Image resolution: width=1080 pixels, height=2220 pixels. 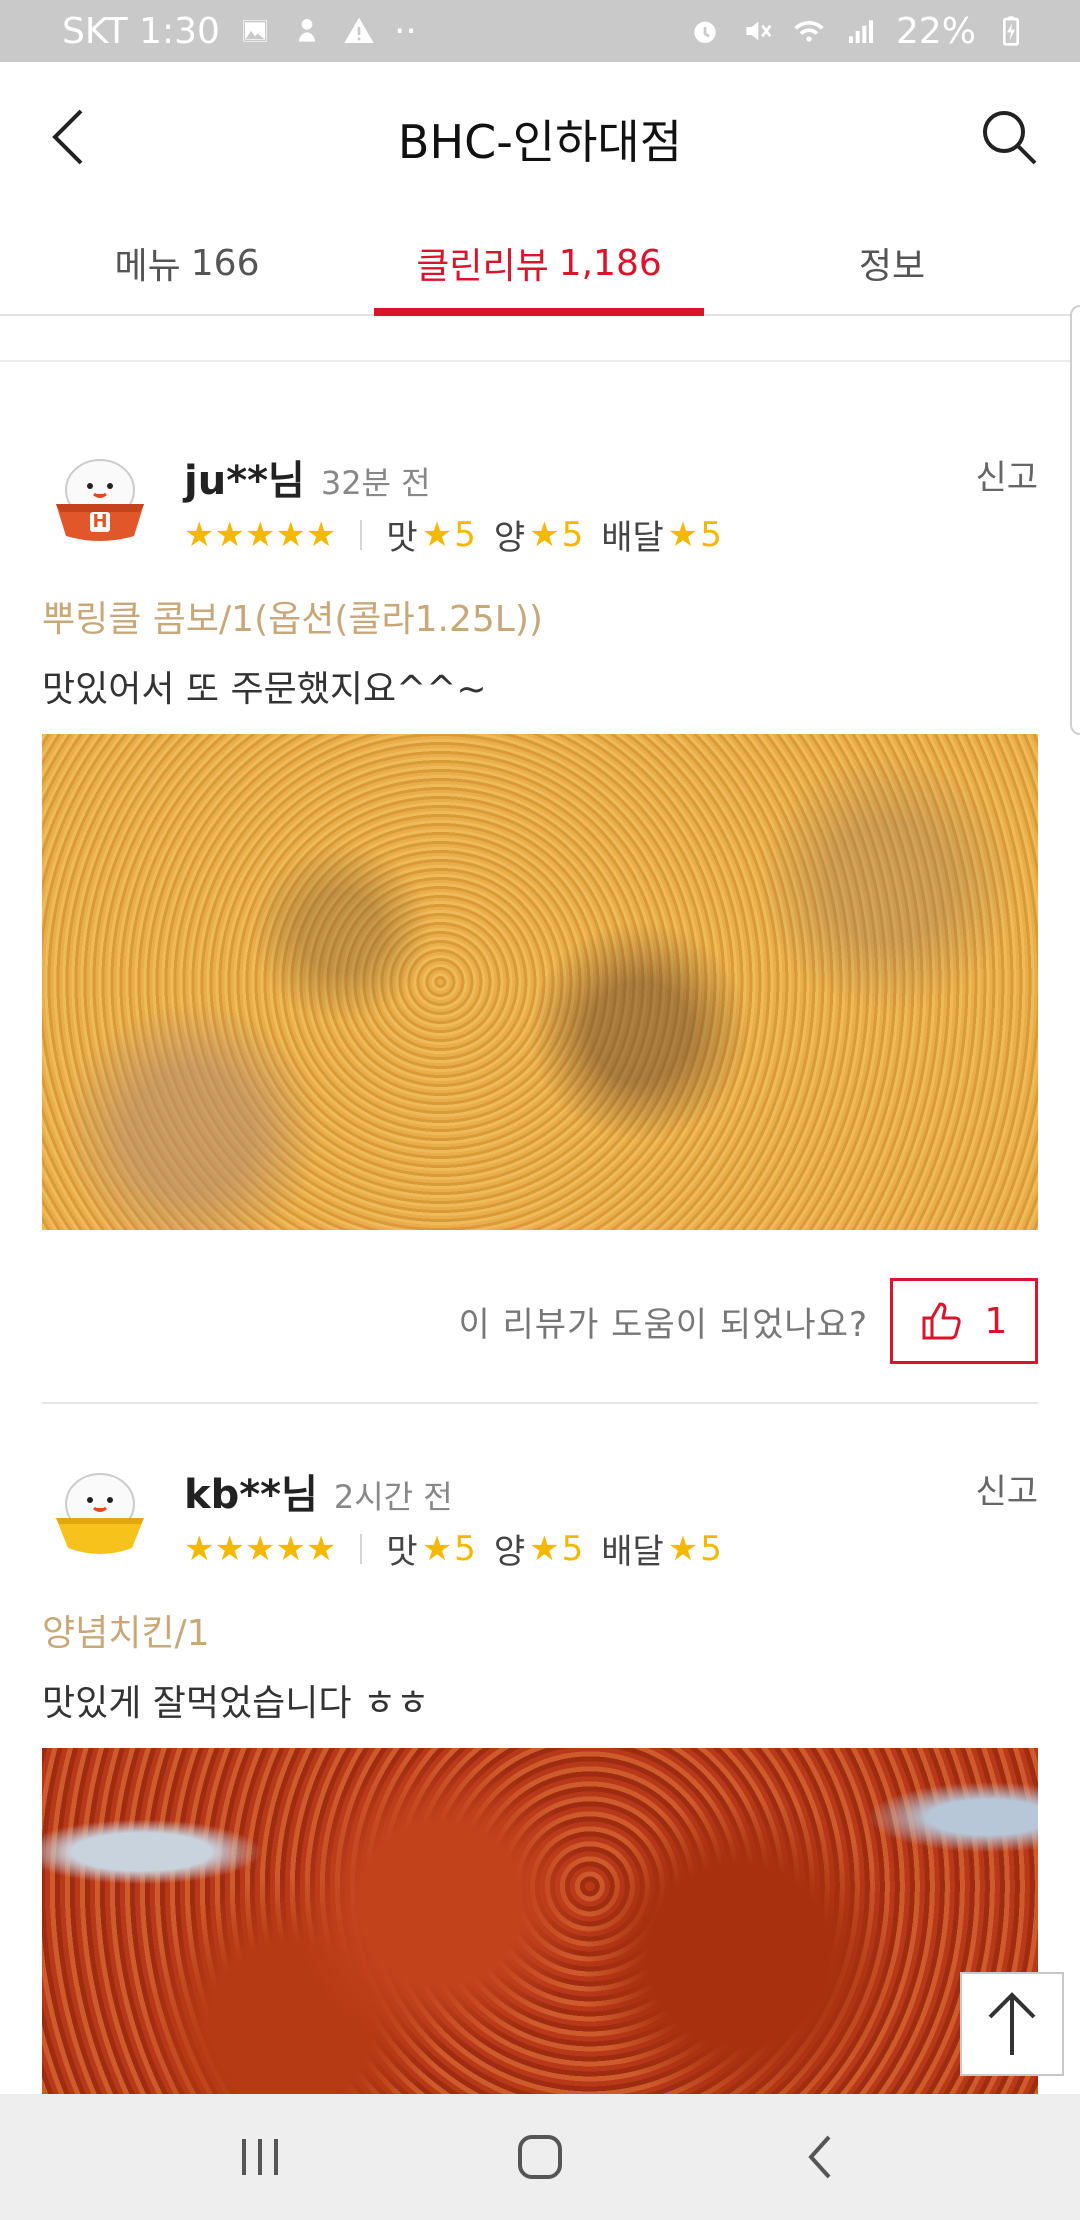 I want to click on scroll-to-top-button, so click(x=1012, y=2024).